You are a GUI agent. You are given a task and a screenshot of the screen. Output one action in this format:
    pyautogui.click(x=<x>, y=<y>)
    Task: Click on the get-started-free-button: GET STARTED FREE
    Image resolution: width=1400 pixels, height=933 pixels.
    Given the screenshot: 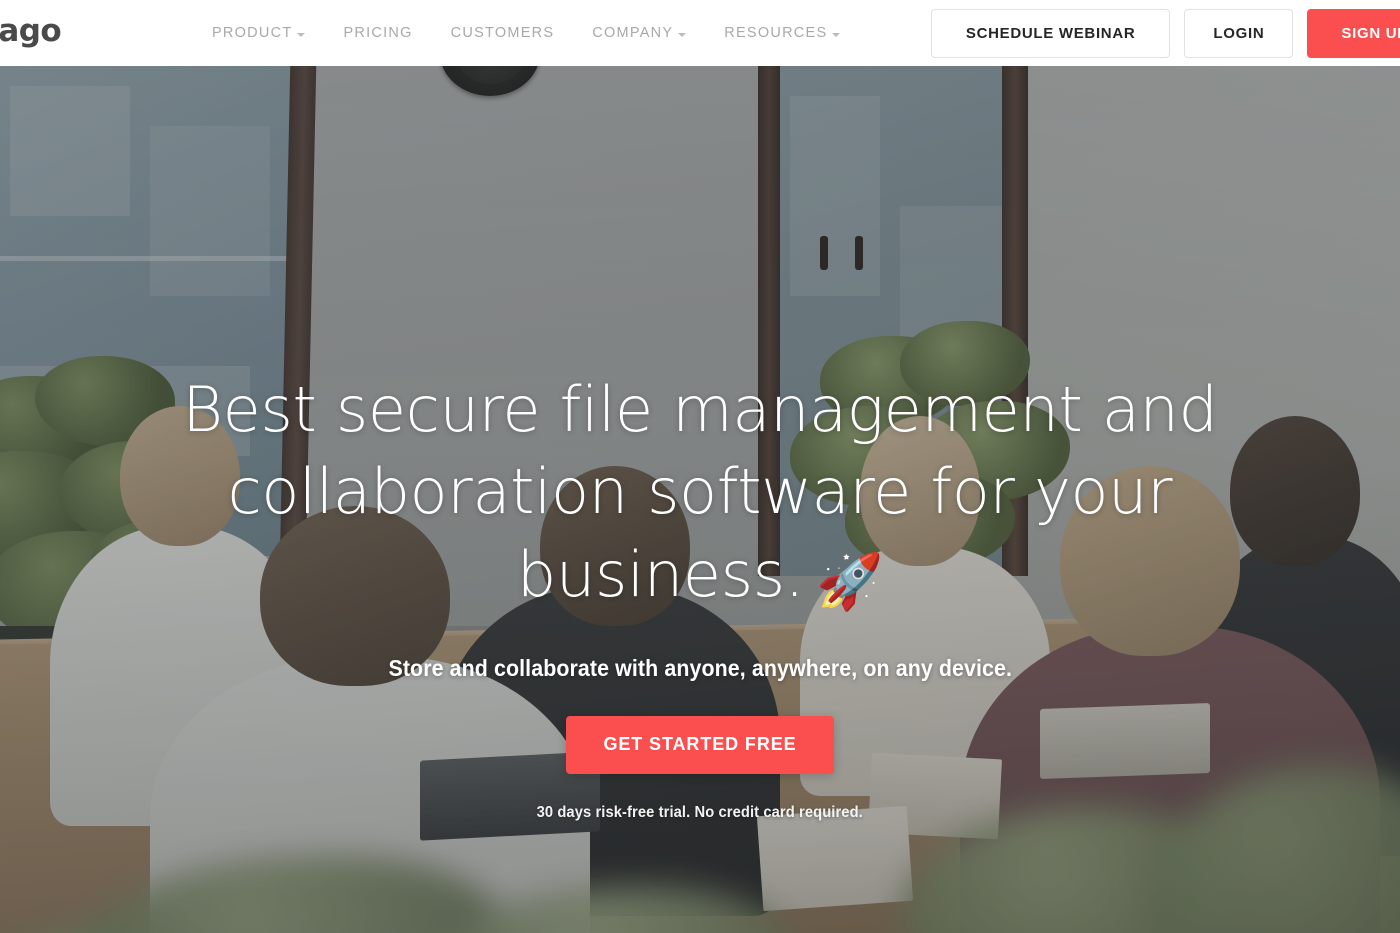 What is the action you would take?
    pyautogui.click(x=700, y=744)
    